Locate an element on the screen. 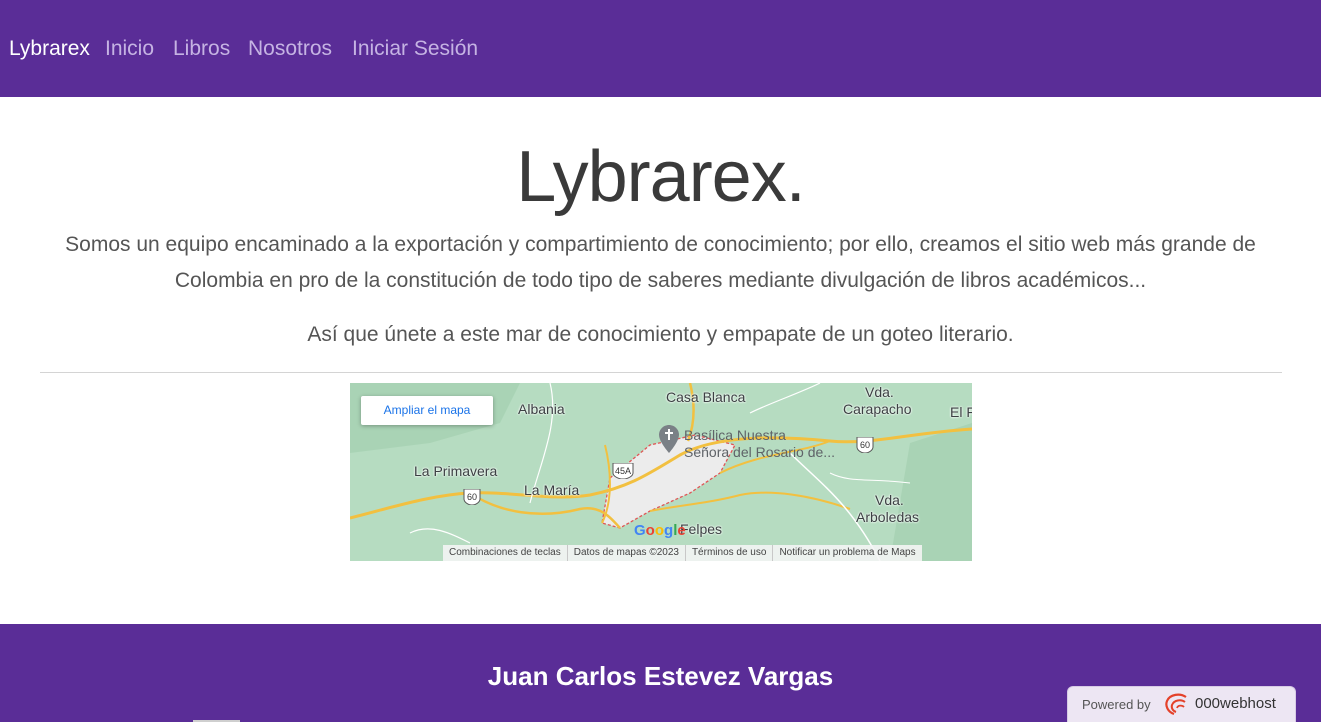  nav-link-iniciar-sesion: Iniciar Sesión is located at coordinates (415, 49).